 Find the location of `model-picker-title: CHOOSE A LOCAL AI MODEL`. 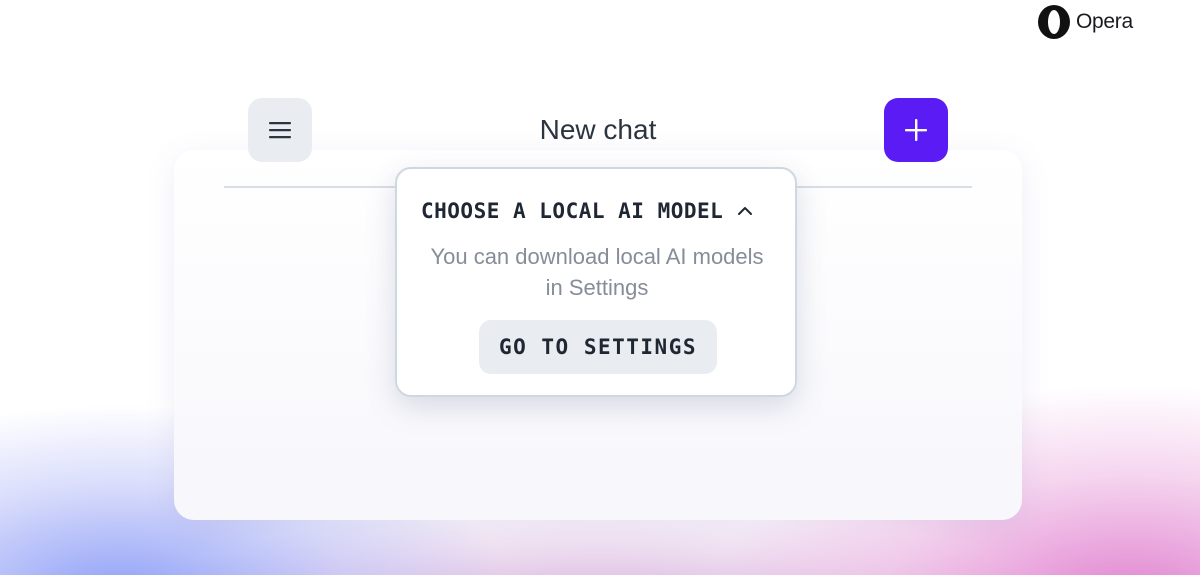

model-picker-title: CHOOSE A LOCAL AI MODEL is located at coordinates (572, 211).